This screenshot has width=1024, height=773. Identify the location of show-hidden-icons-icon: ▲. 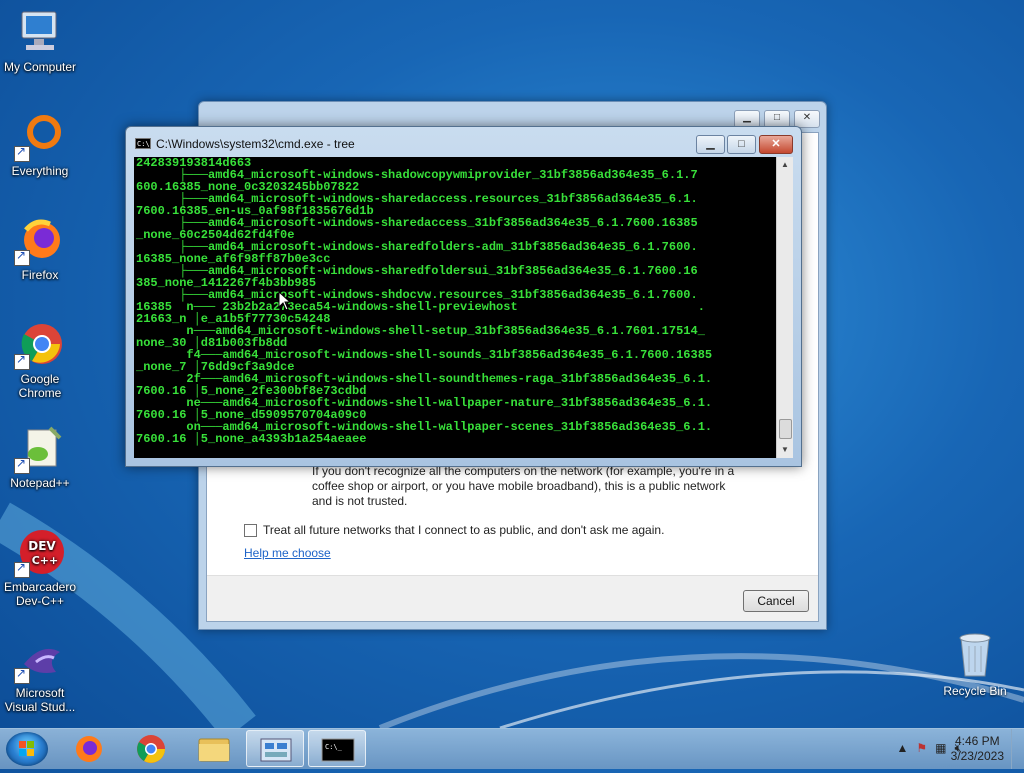
(902, 748).